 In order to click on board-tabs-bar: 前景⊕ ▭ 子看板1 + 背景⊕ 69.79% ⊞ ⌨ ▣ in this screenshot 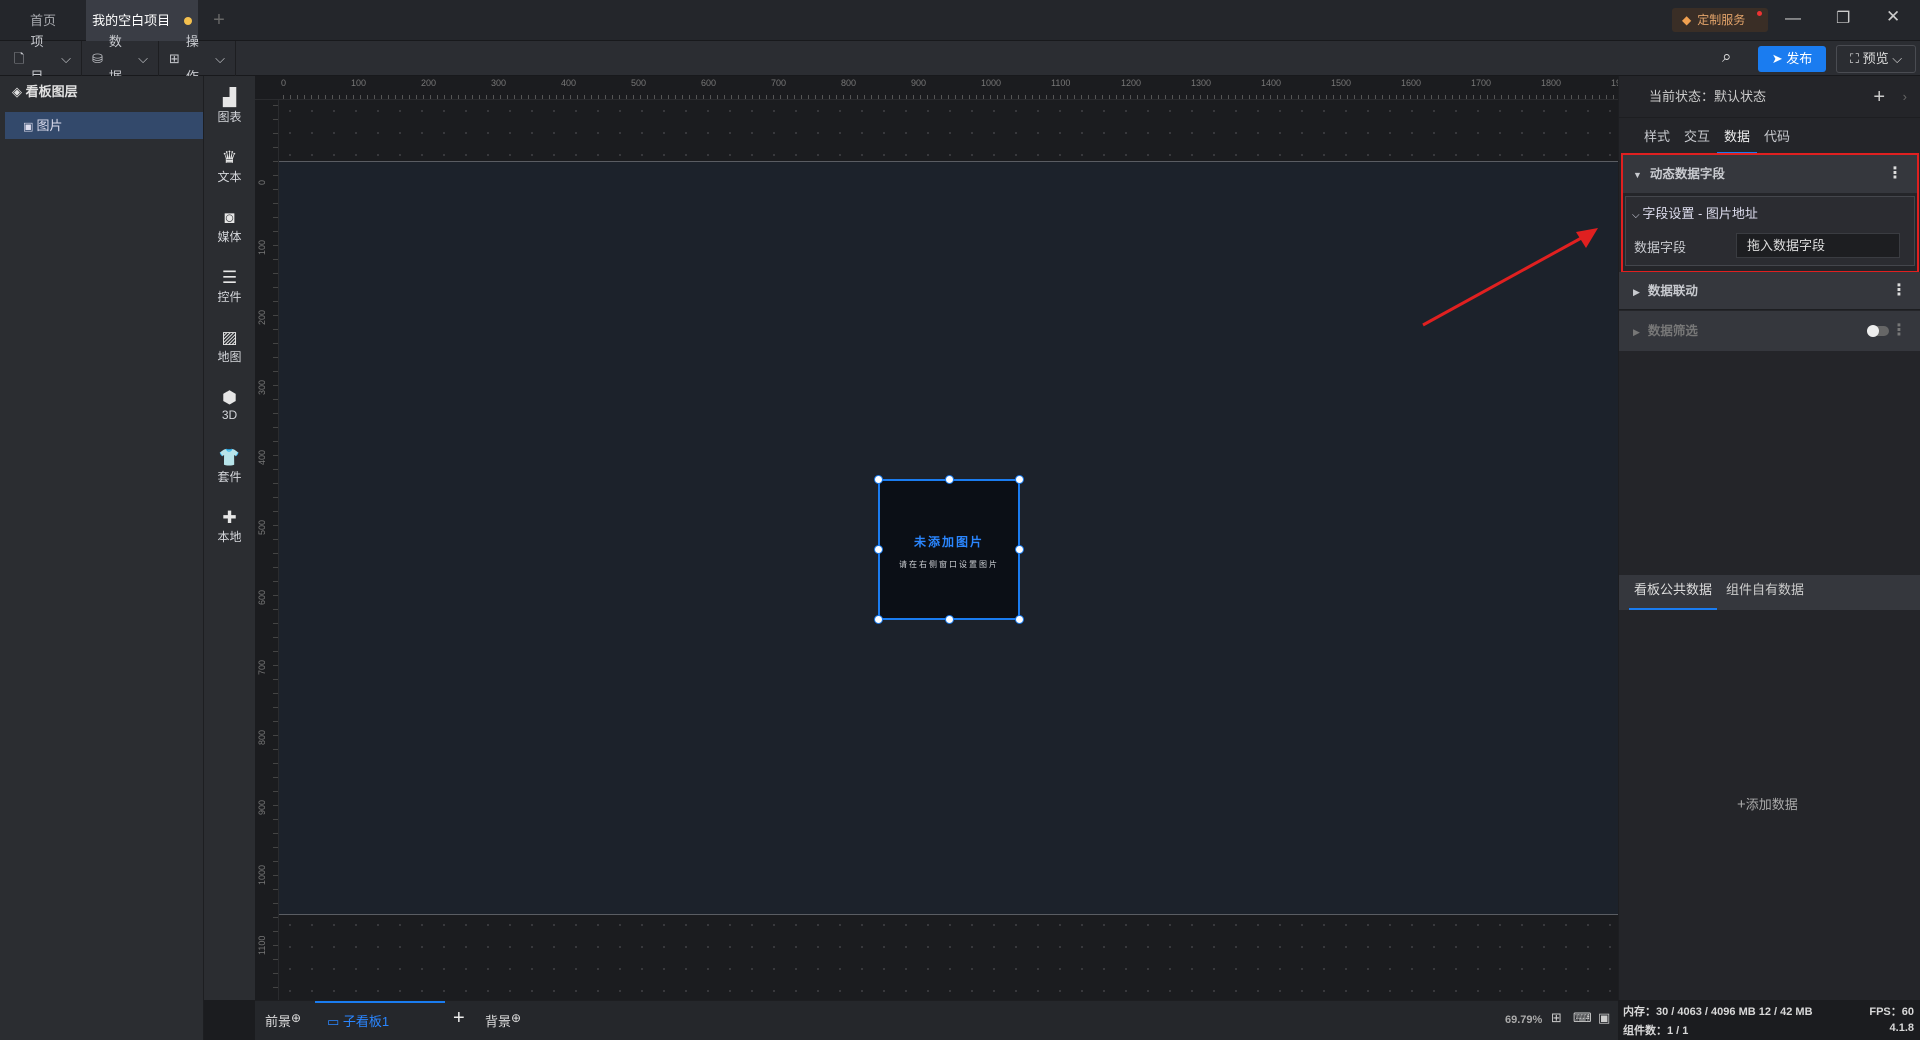, I will do `click(936, 1020)`.